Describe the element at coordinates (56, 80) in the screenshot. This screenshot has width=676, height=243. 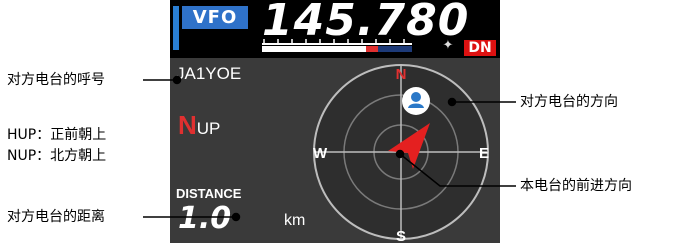
I see `annotation-callsign: 对方电台的呼号` at that location.